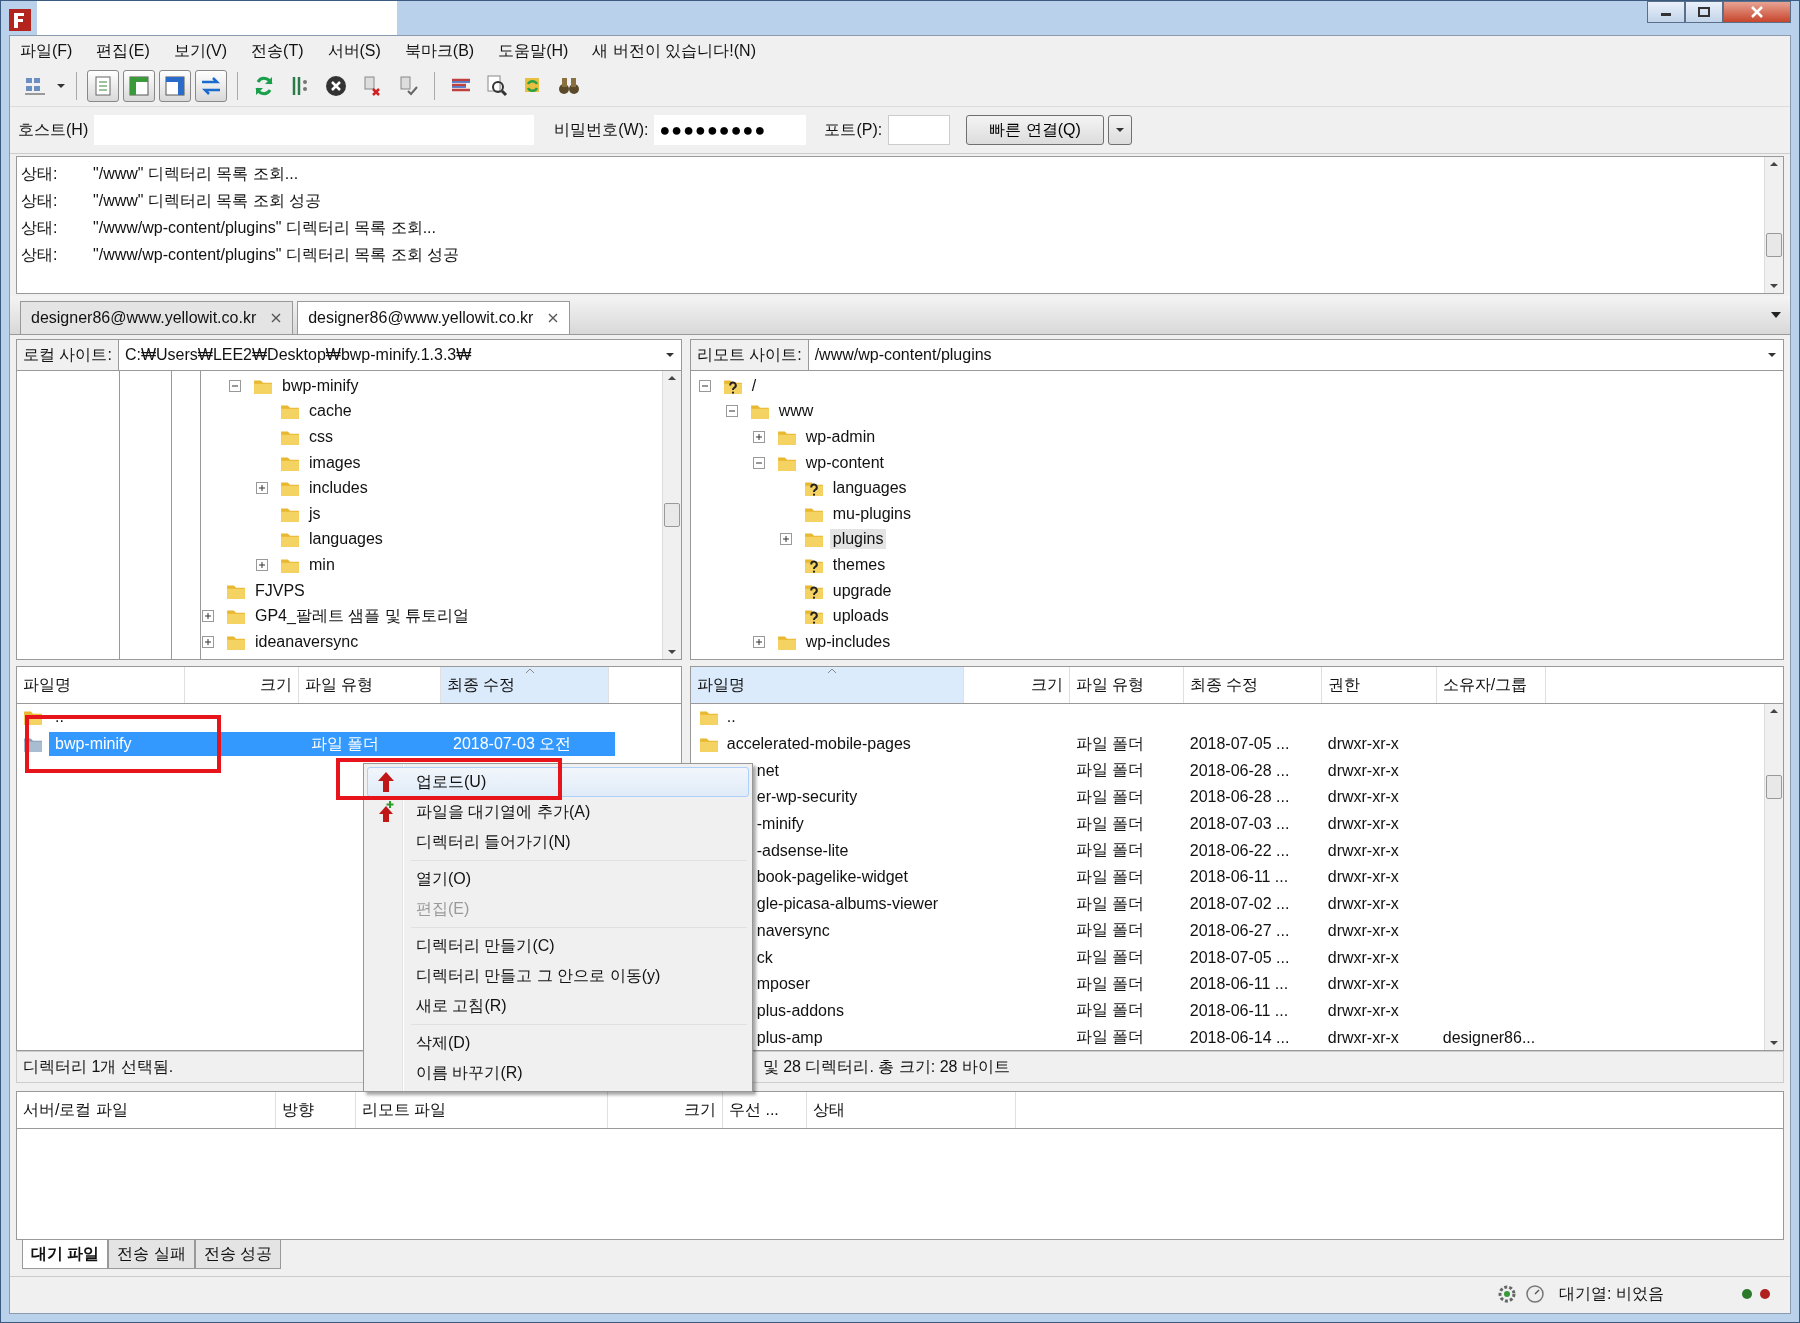 The height and width of the screenshot is (1323, 1800). What do you see at coordinates (276, 255) in the screenshot?
I see `log-message: "/www/wp-content/plugins" 디렉터리 목록 조회 성공` at bounding box center [276, 255].